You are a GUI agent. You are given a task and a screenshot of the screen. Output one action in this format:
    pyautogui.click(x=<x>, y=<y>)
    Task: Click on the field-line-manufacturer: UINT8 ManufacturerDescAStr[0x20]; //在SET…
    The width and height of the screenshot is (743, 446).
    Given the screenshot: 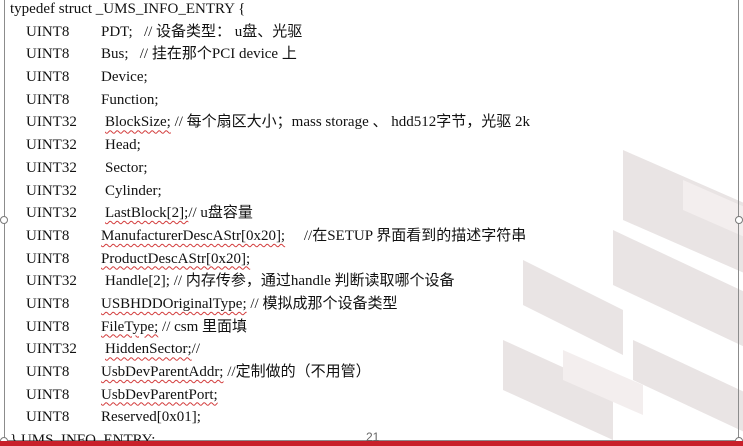 What is the action you would take?
    pyautogui.click(x=370, y=236)
    